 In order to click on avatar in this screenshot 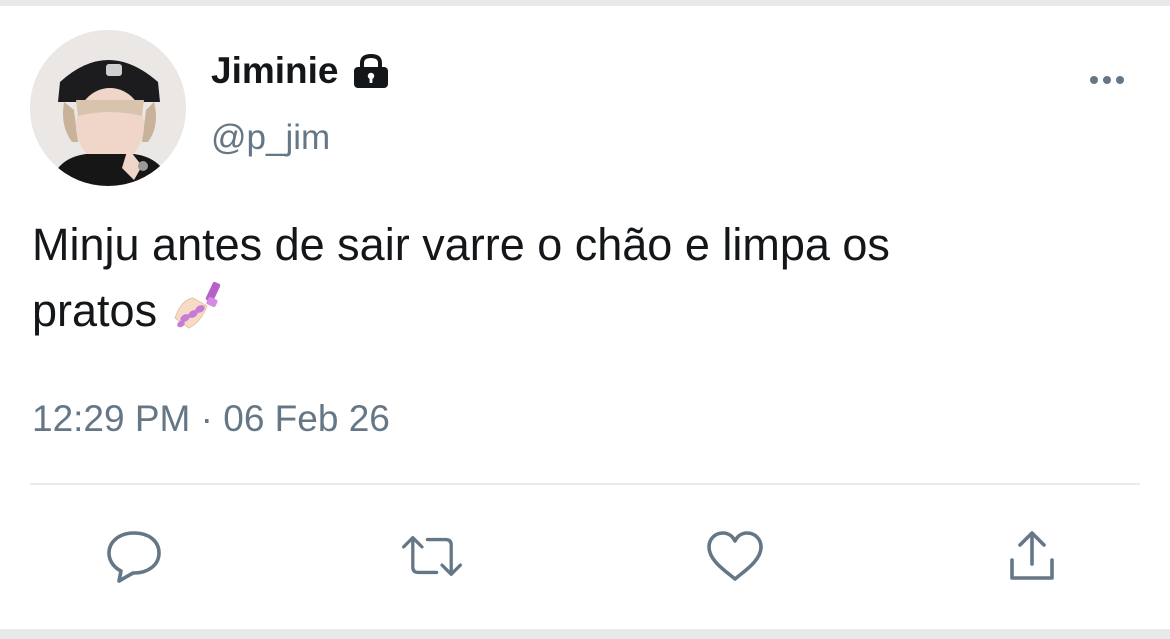, I will do `click(108, 108)`.